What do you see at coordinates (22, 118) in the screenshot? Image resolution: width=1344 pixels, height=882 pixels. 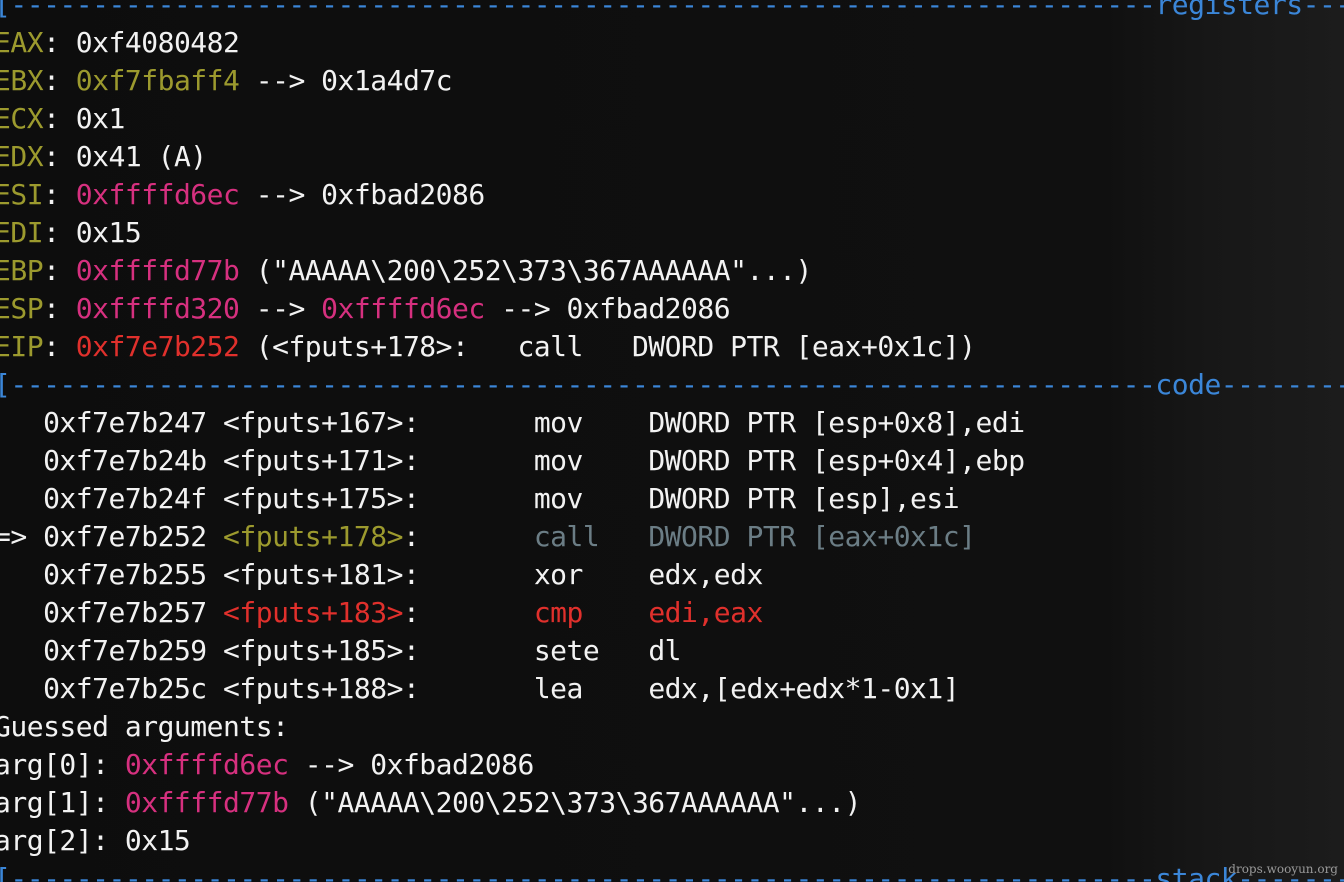 I see `register-name: ECX` at bounding box center [22, 118].